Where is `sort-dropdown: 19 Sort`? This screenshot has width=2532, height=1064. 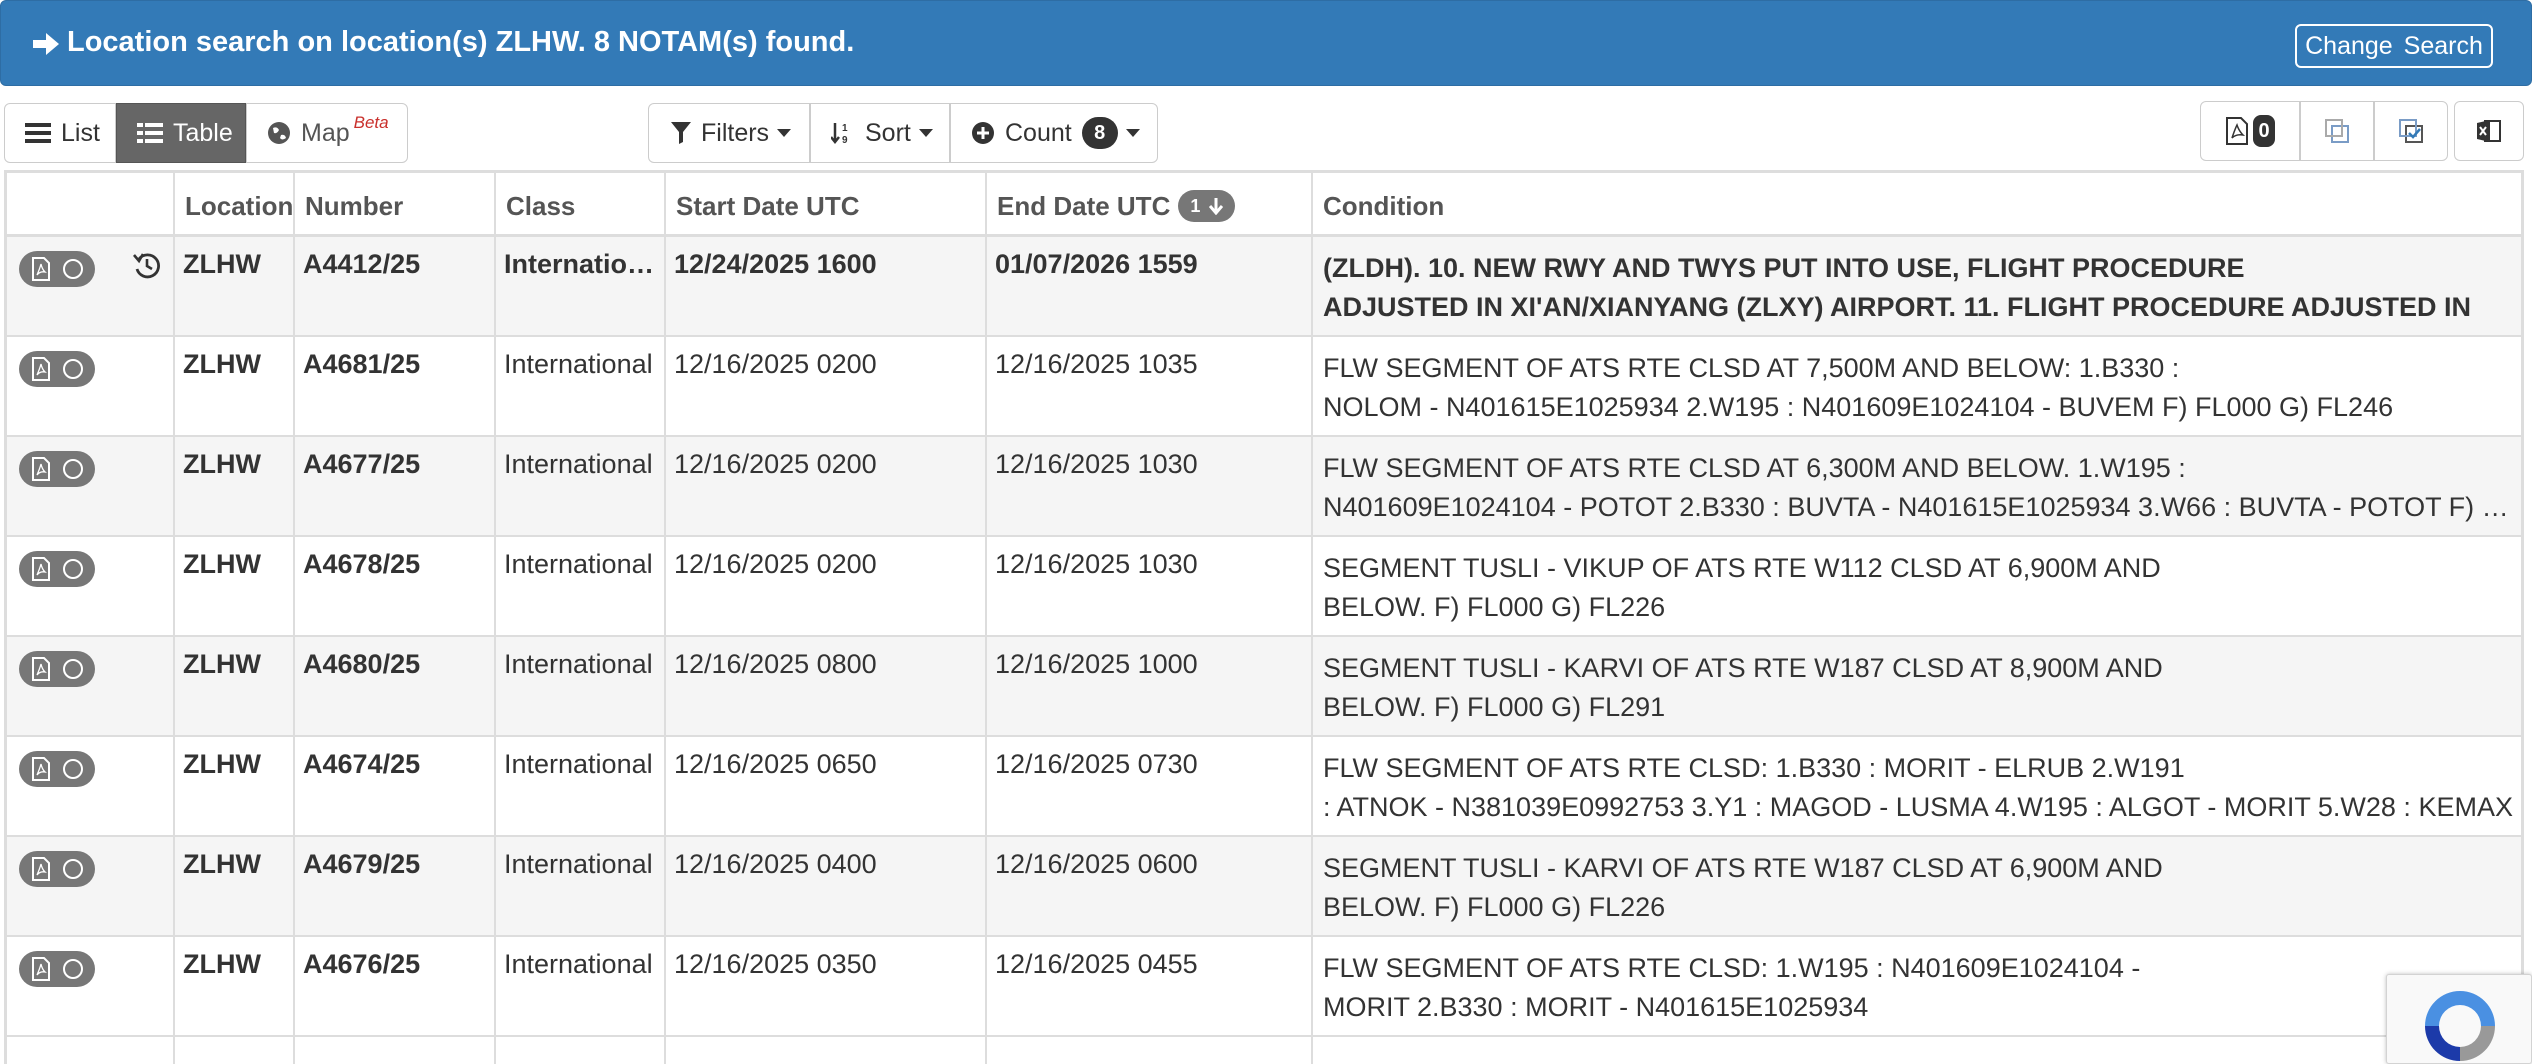
sort-dropdown: 19 Sort is located at coordinates (880, 133).